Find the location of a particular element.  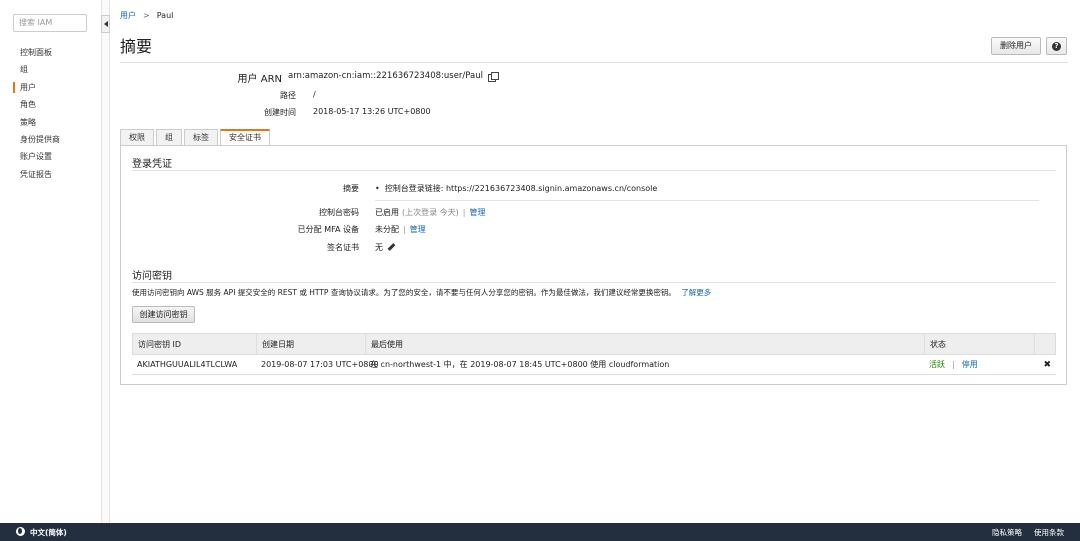

breadcrumb: 用户 > Paul is located at coordinates (146, 15).